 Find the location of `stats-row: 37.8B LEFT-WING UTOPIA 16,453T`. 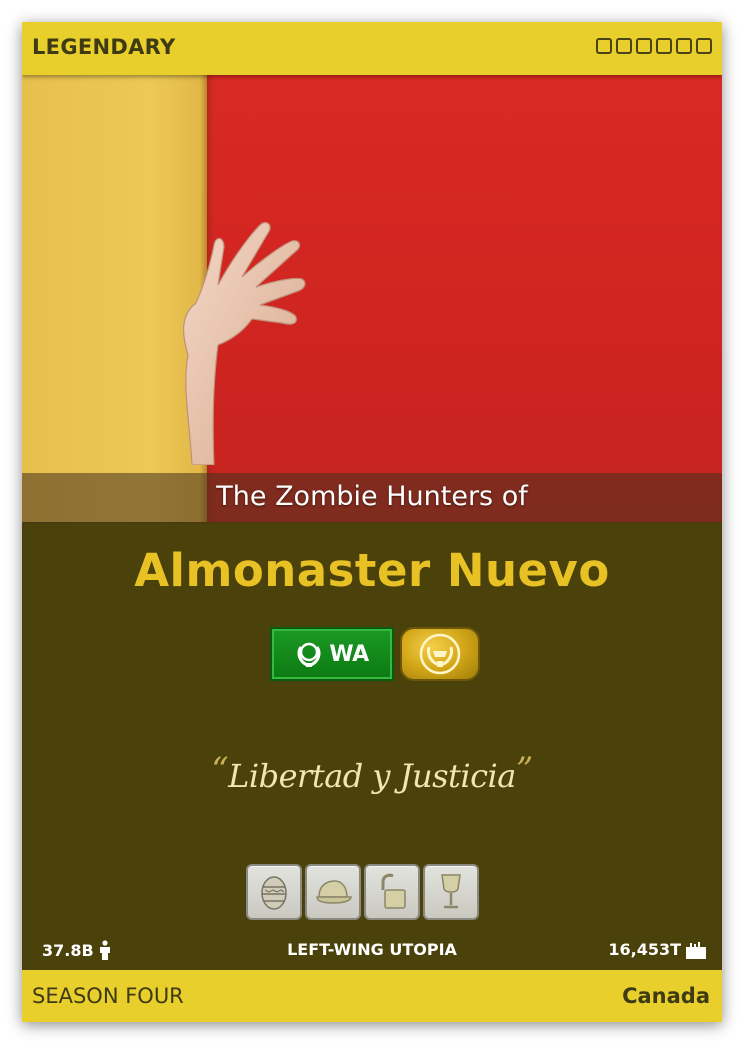

stats-row: 37.8B LEFT-WING UTOPIA 16,453T is located at coordinates (372, 950).